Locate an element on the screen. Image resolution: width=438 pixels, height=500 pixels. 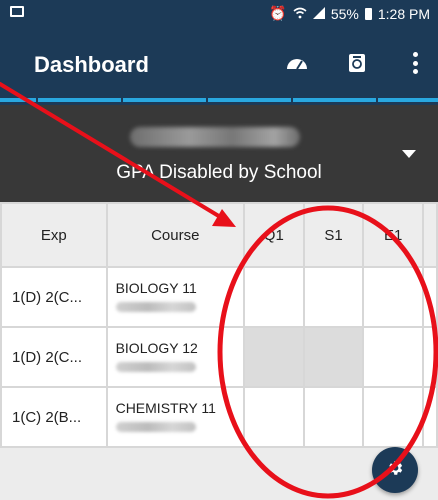
row-course: BIOLOGY 11 is located at coordinates (175, 297).